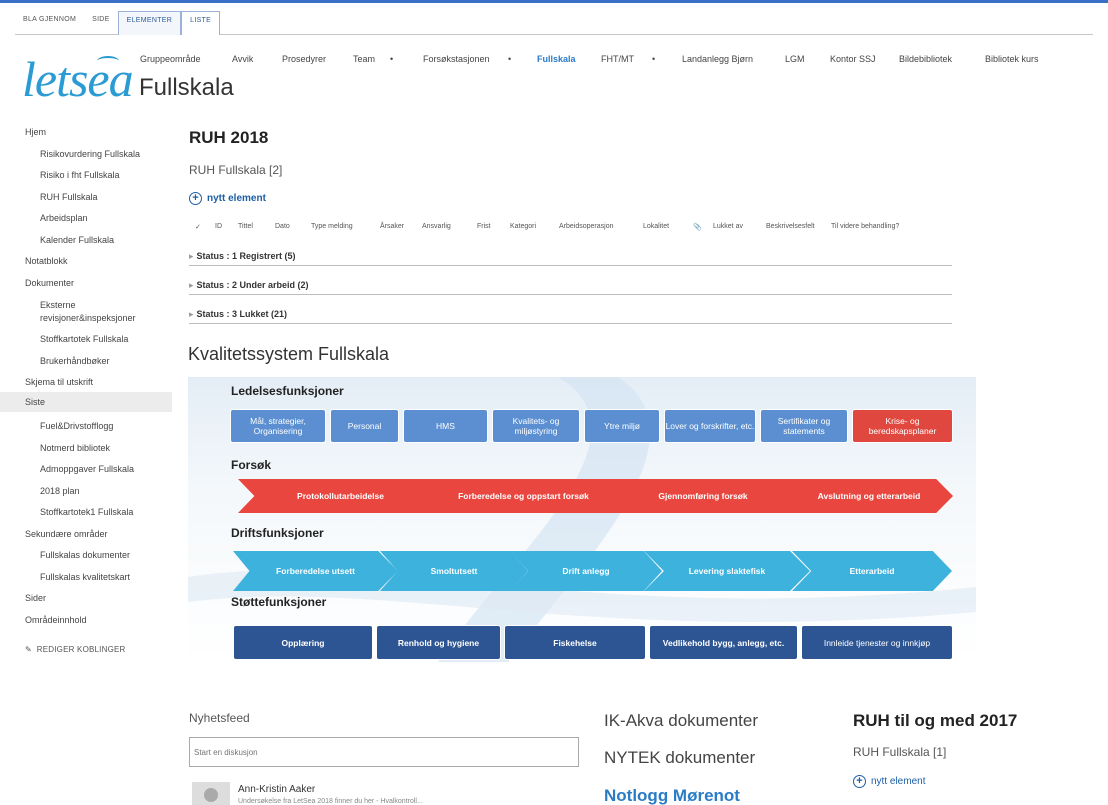  What do you see at coordinates (218, 226) in the screenshot?
I see `col-id: ID` at bounding box center [218, 226].